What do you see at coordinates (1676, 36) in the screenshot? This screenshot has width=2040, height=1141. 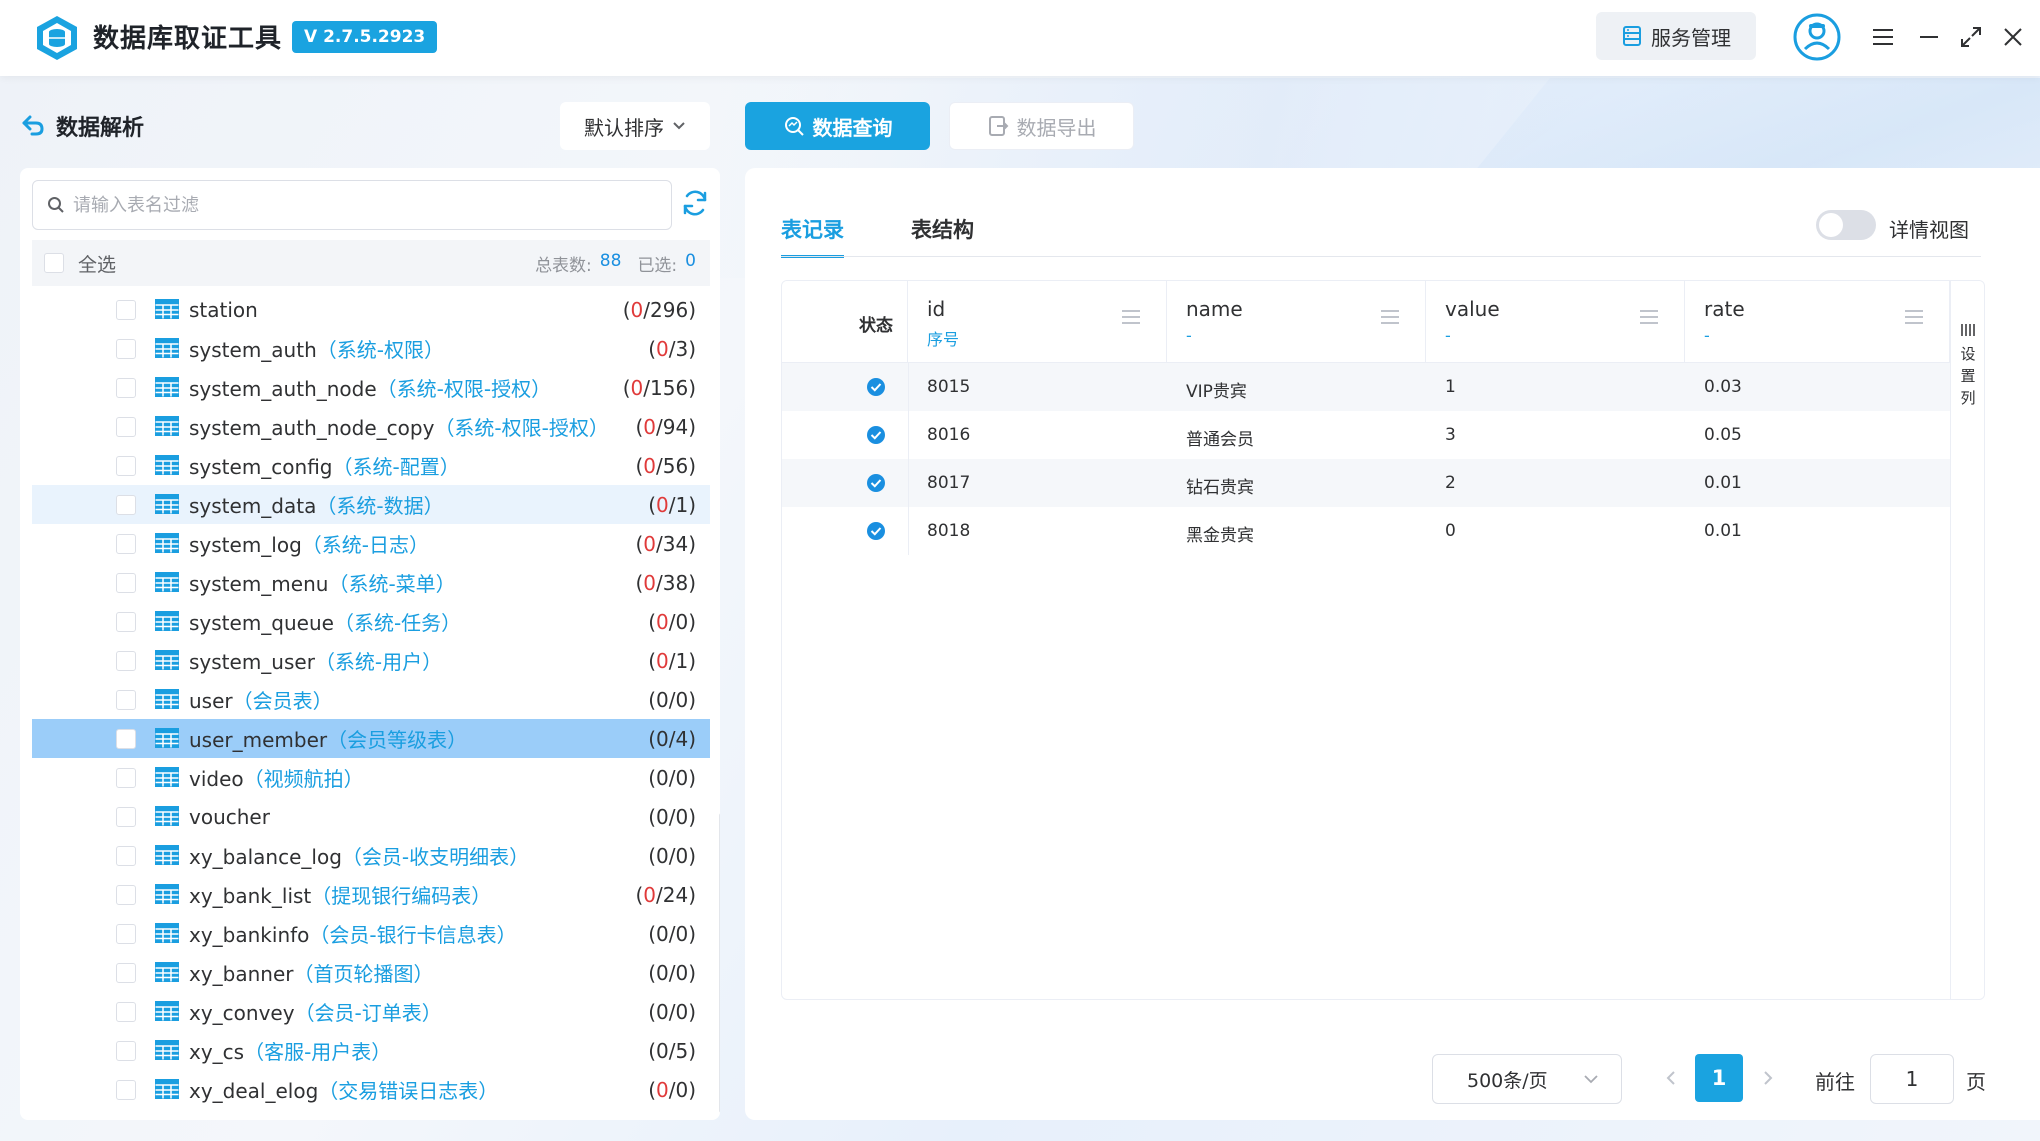 I see `service-management-button: 服务管理` at bounding box center [1676, 36].